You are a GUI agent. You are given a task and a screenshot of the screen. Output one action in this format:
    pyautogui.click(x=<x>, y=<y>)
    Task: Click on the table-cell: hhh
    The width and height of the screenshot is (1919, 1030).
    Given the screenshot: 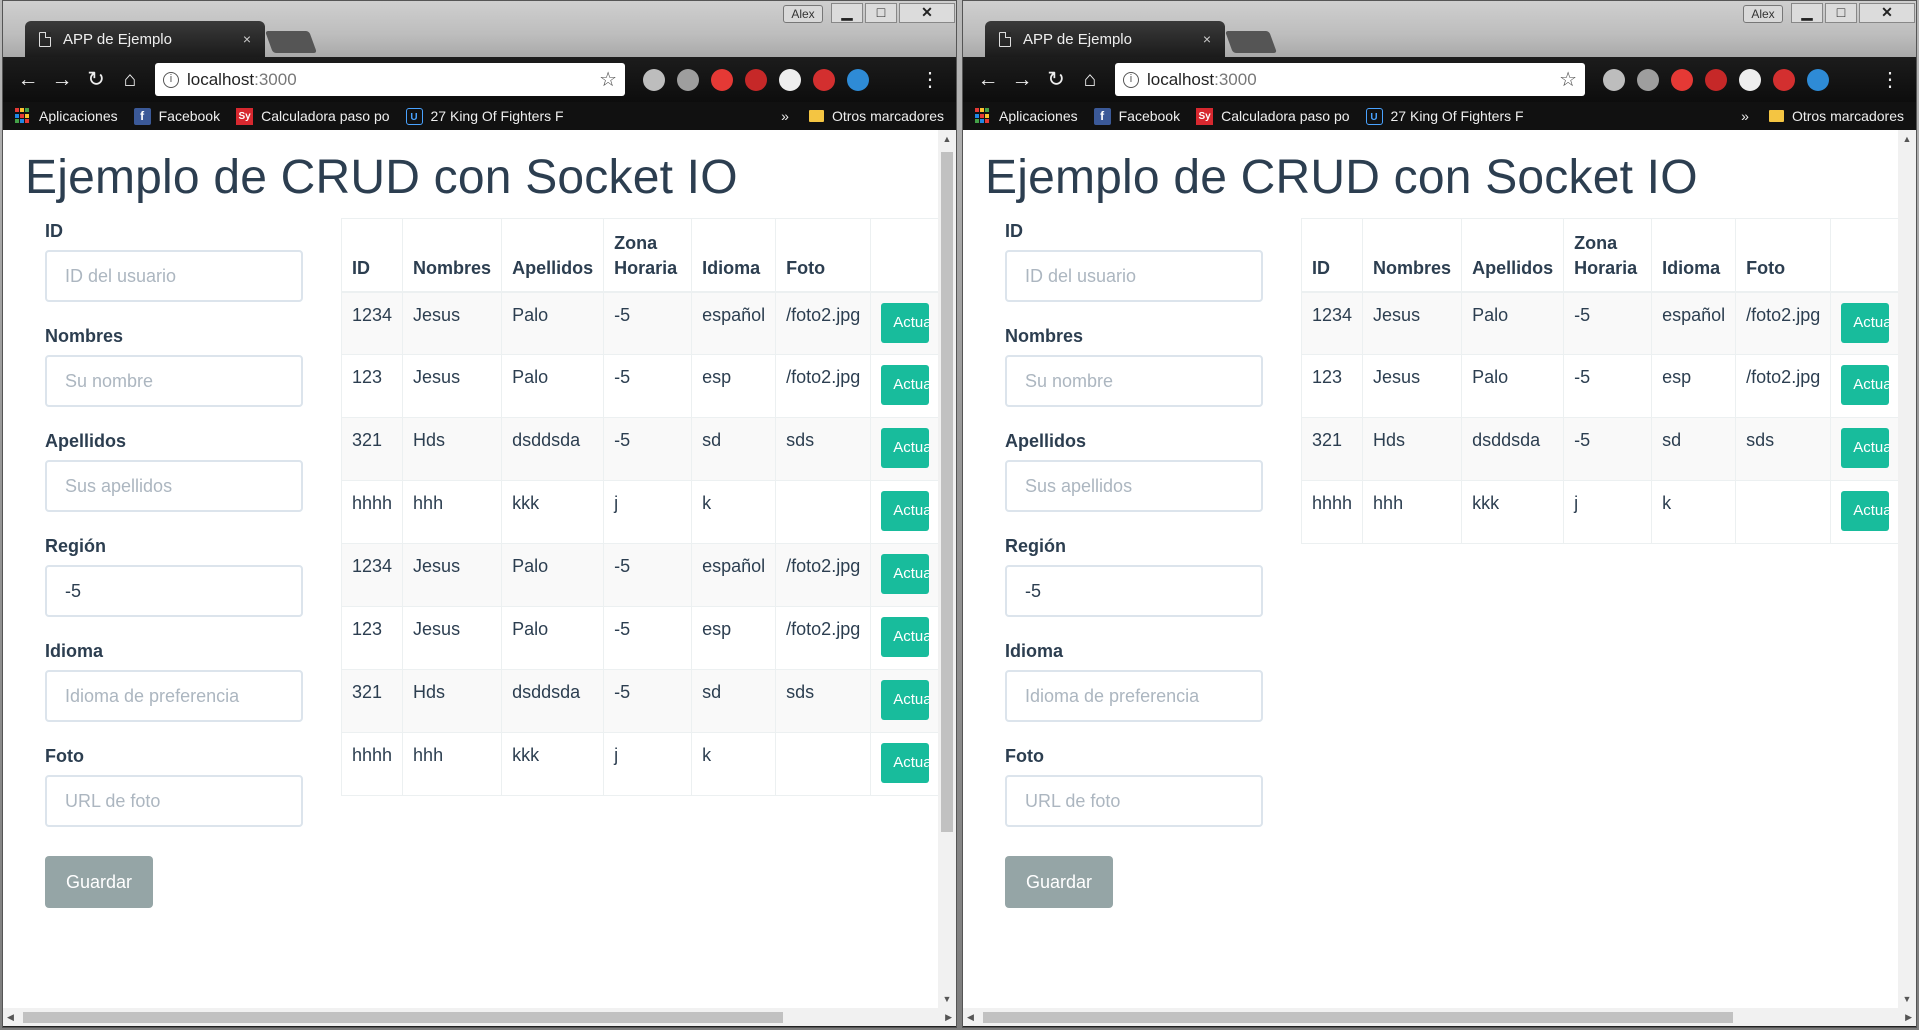 What is the action you would take?
    pyautogui.click(x=452, y=512)
    